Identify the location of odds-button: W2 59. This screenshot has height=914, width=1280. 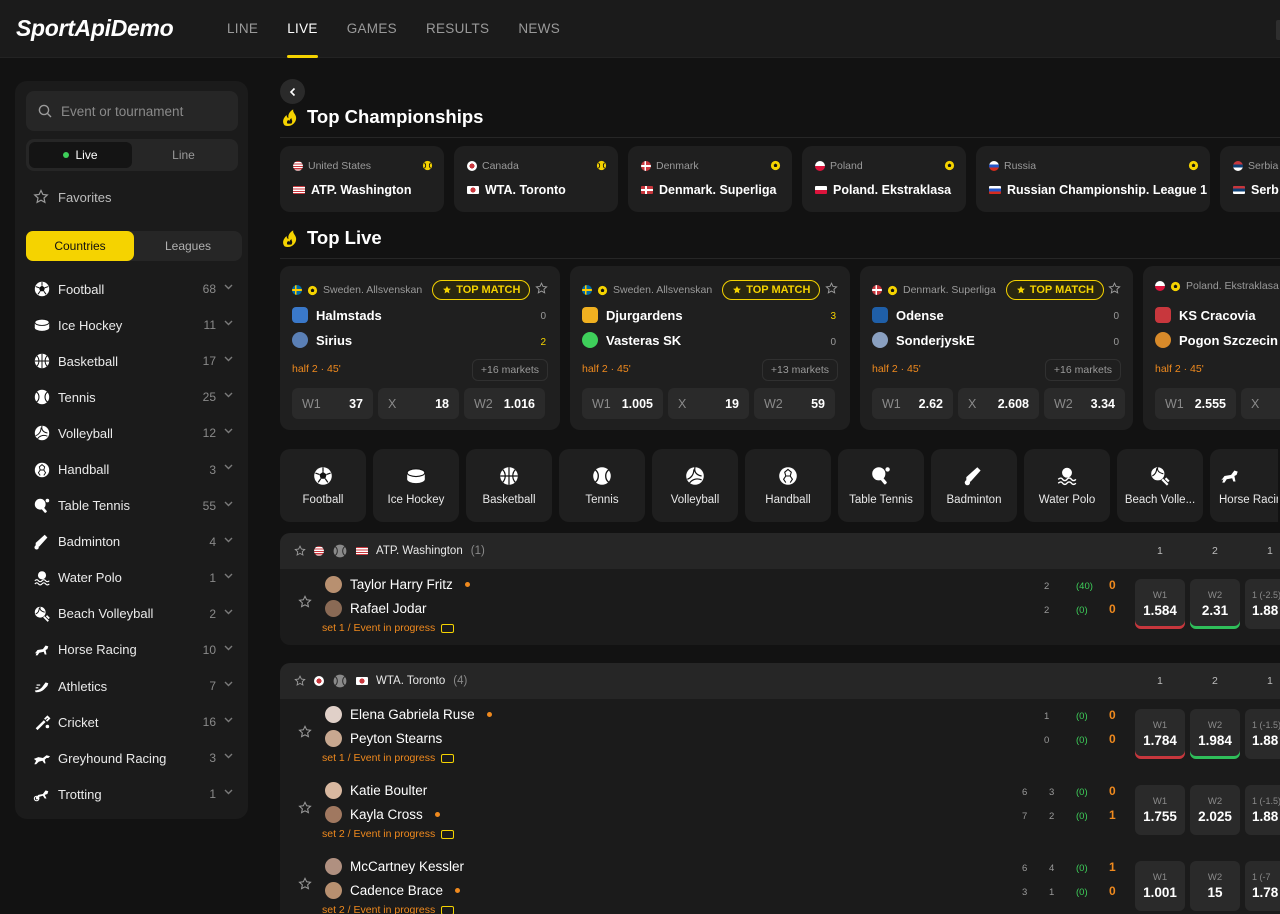
(794, 403).